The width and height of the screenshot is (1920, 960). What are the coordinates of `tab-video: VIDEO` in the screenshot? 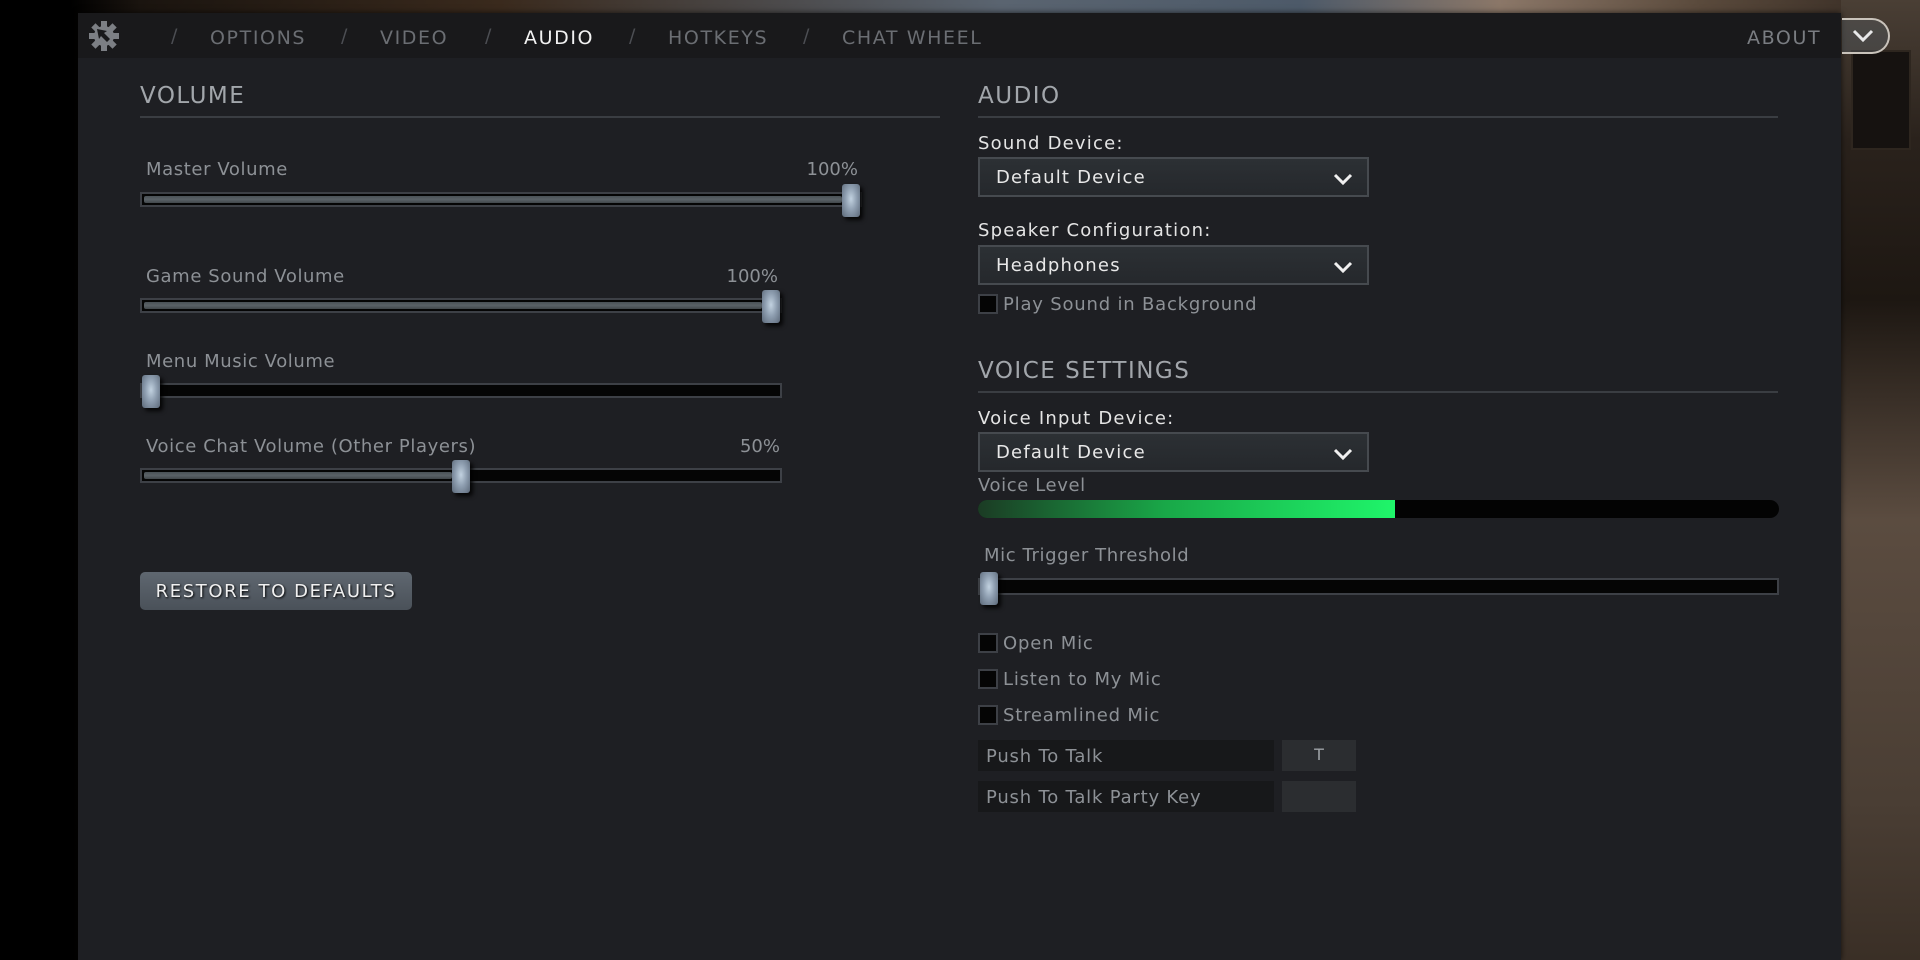 It's located at (414, 38).